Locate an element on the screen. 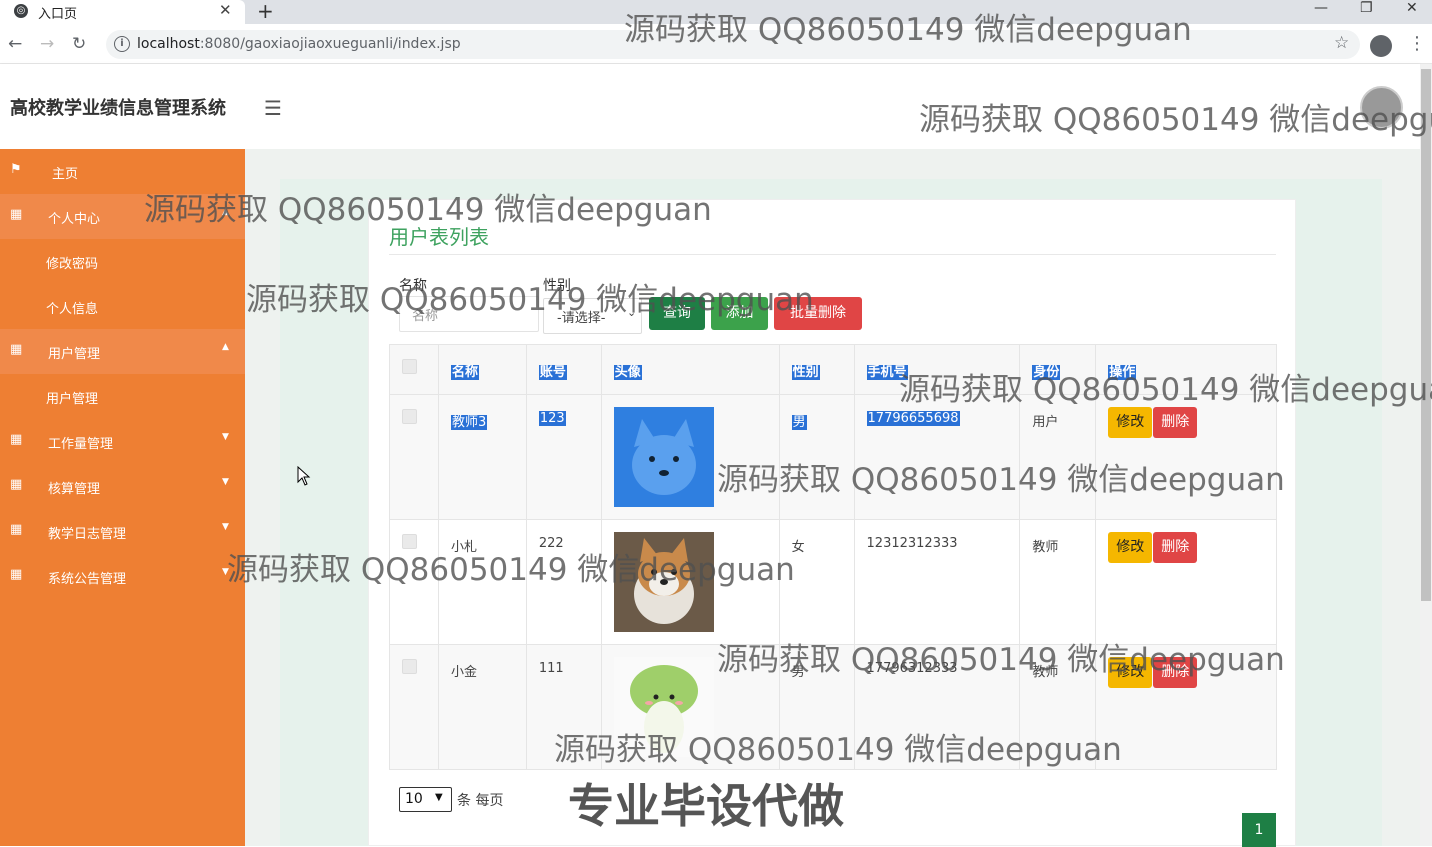 This screenshot has height=847, width=1432. cell-name: 小札 is located at coordinates (463, 547).